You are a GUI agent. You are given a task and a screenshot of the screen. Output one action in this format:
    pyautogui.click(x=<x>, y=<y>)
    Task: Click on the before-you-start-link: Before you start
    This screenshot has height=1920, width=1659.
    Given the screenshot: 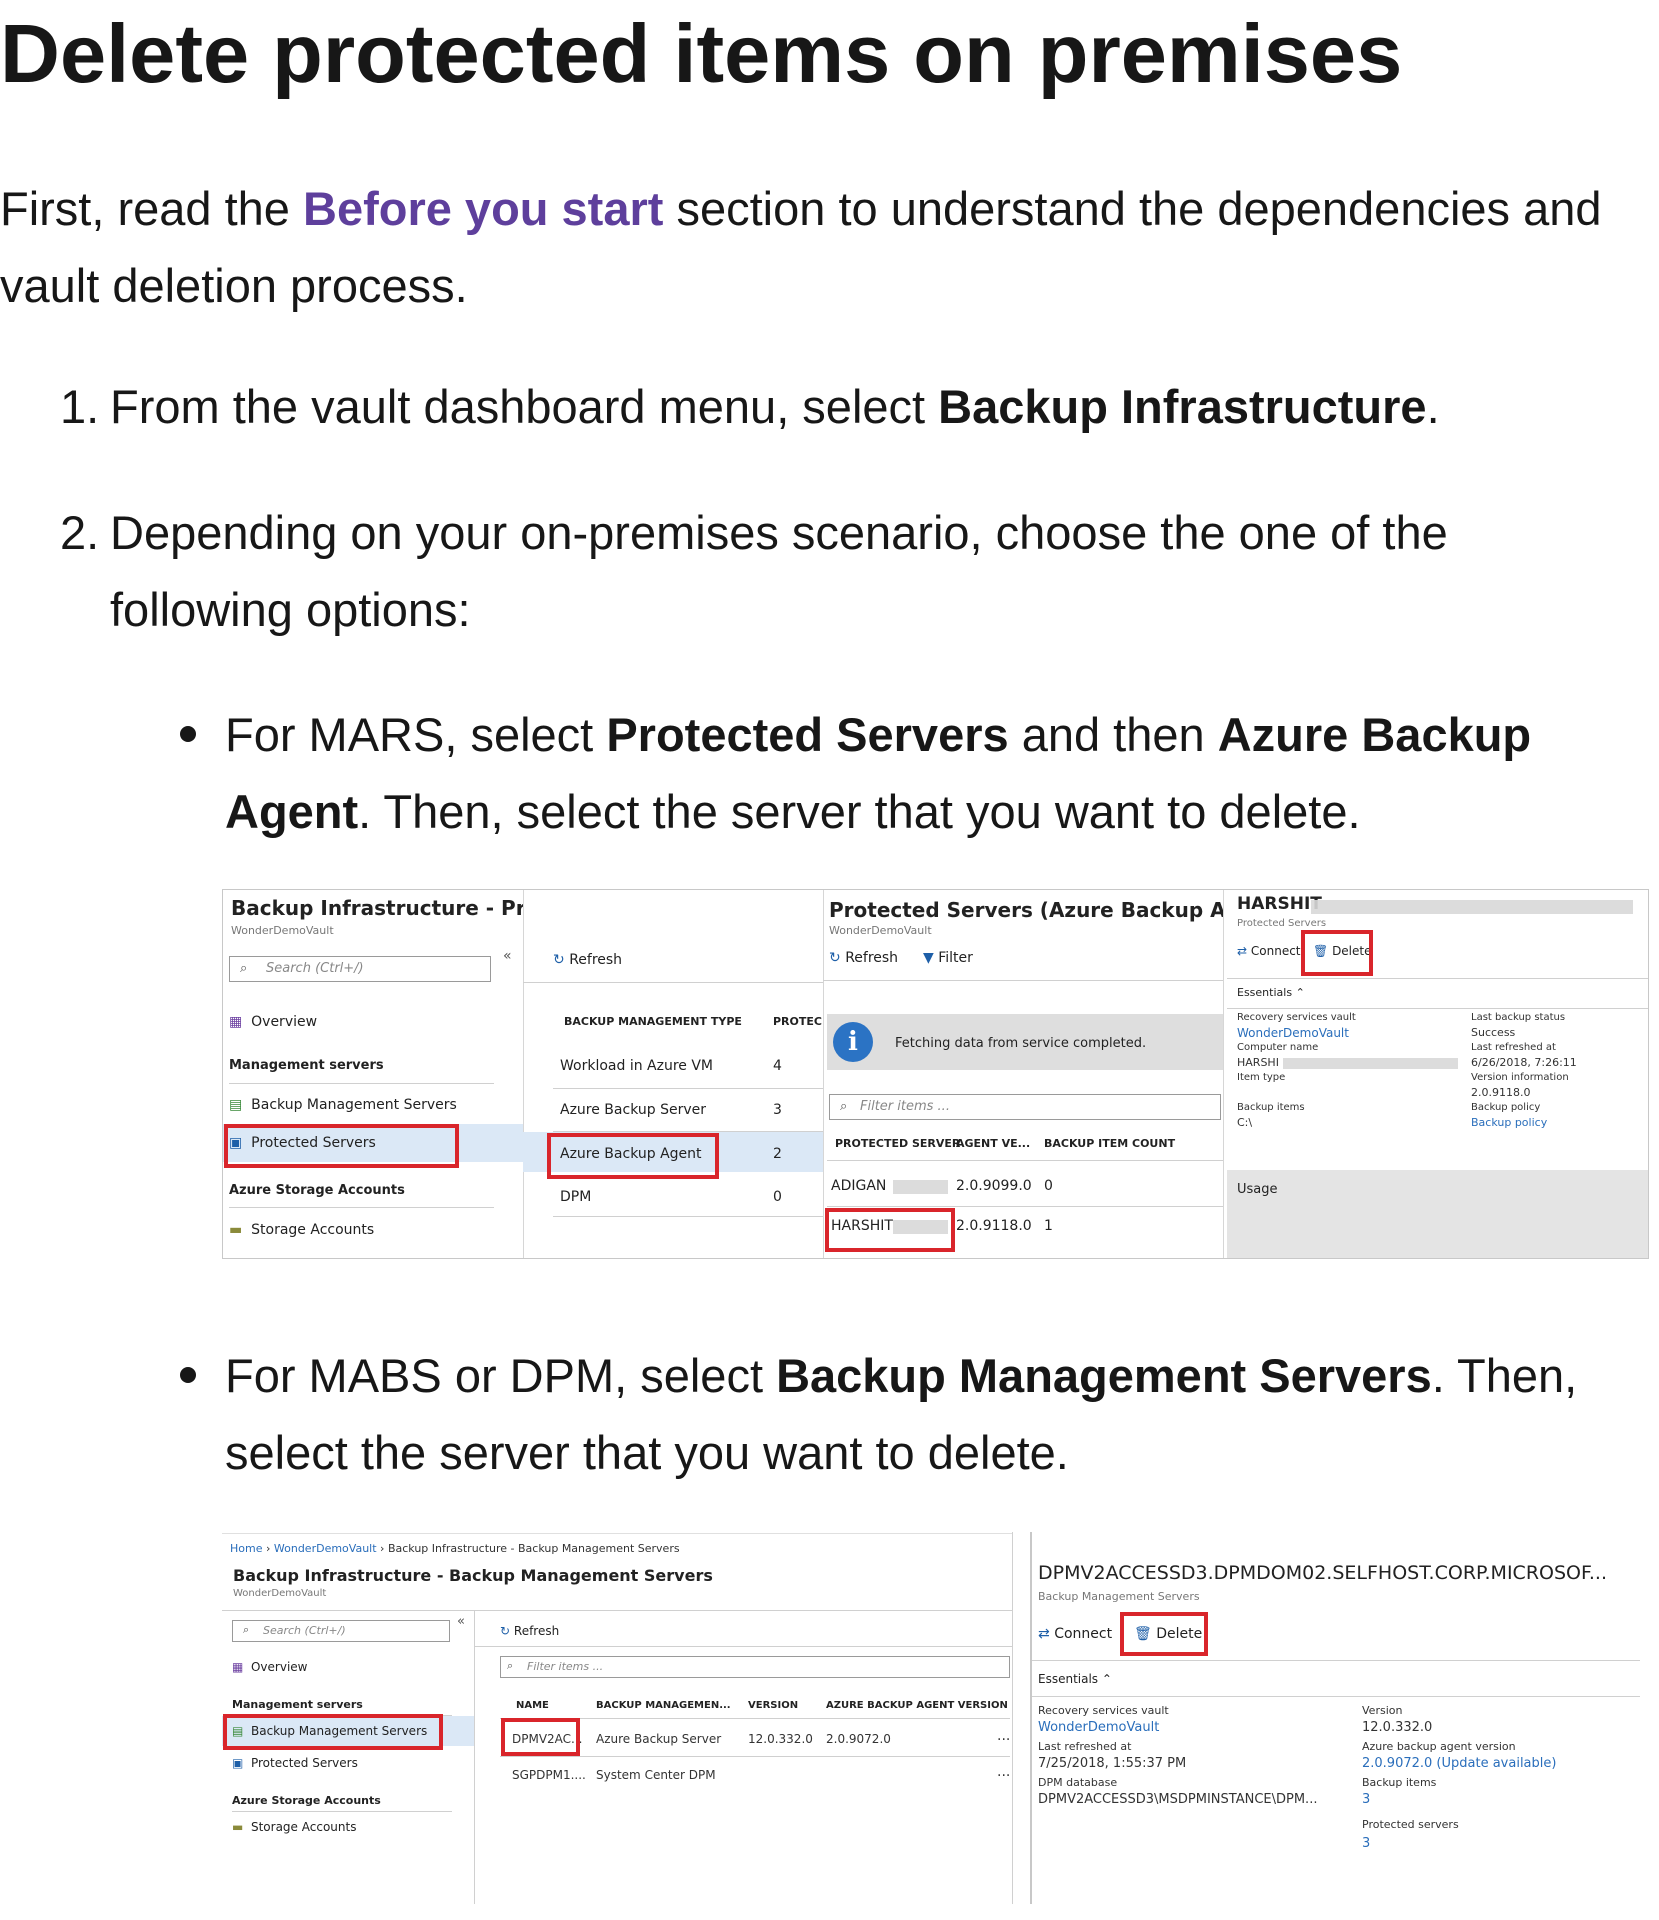 What is the action you would take?
    pyautogui.click(x=483, y=208)
    